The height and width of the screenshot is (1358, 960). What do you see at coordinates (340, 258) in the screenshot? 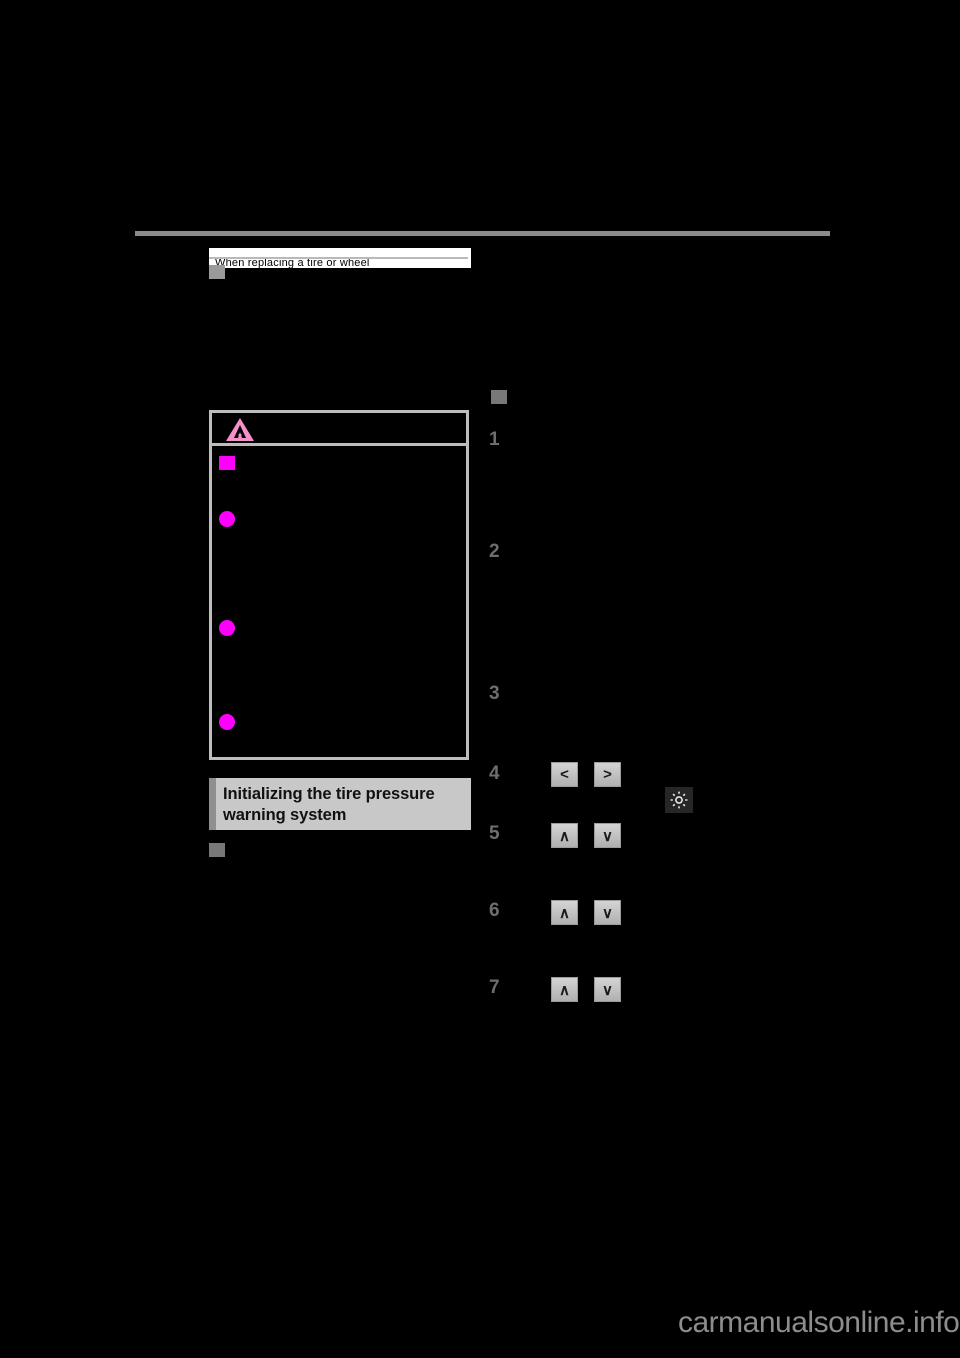
I see `subsection-heading-band: When replacing a tire or wheel` at bounding box center [340, 258].